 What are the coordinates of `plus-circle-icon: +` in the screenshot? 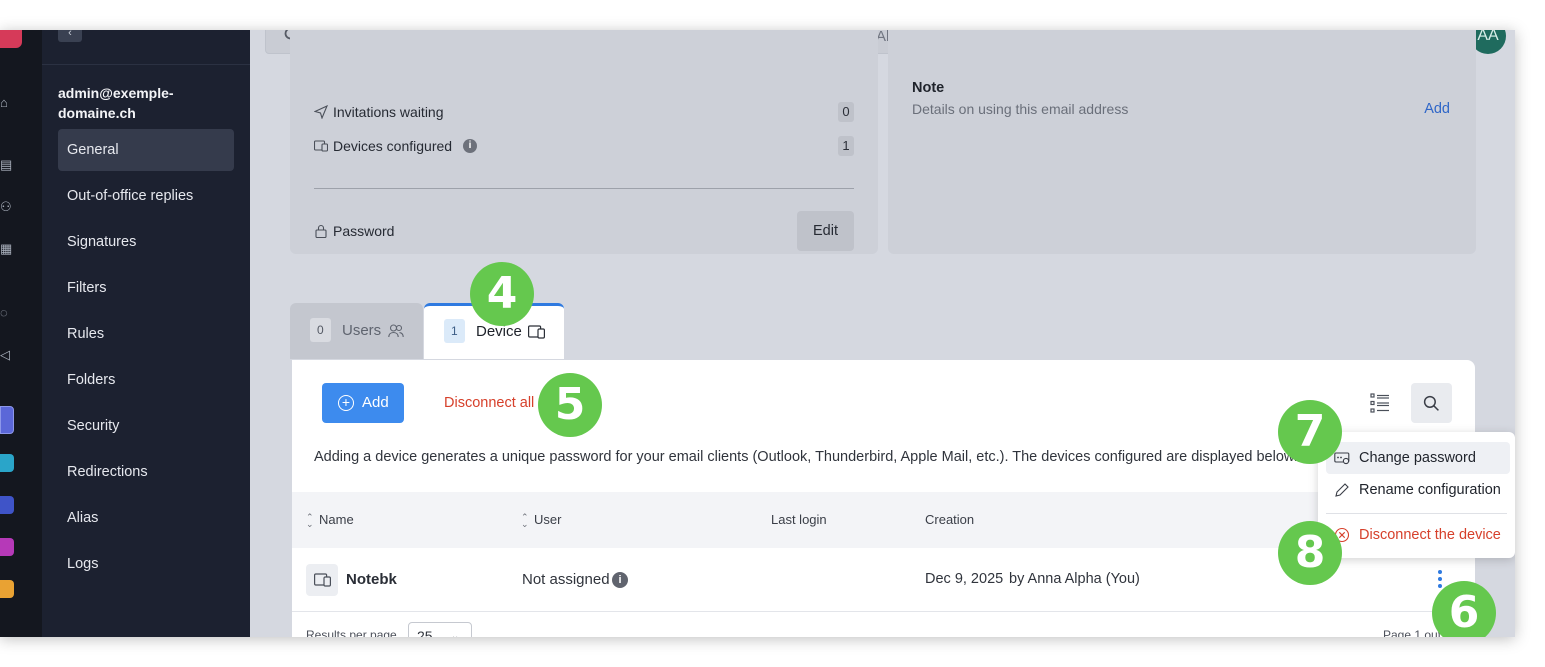 It's located at (346, 403).